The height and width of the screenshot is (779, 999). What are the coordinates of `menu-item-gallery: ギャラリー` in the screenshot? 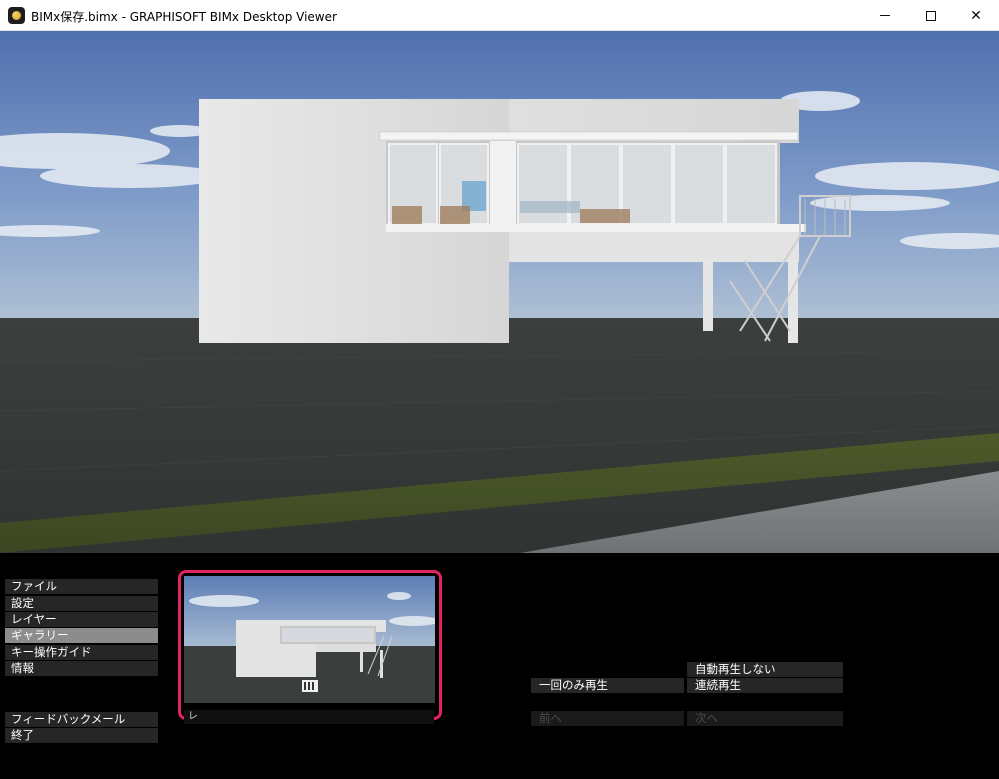 It's located at (81, 635).